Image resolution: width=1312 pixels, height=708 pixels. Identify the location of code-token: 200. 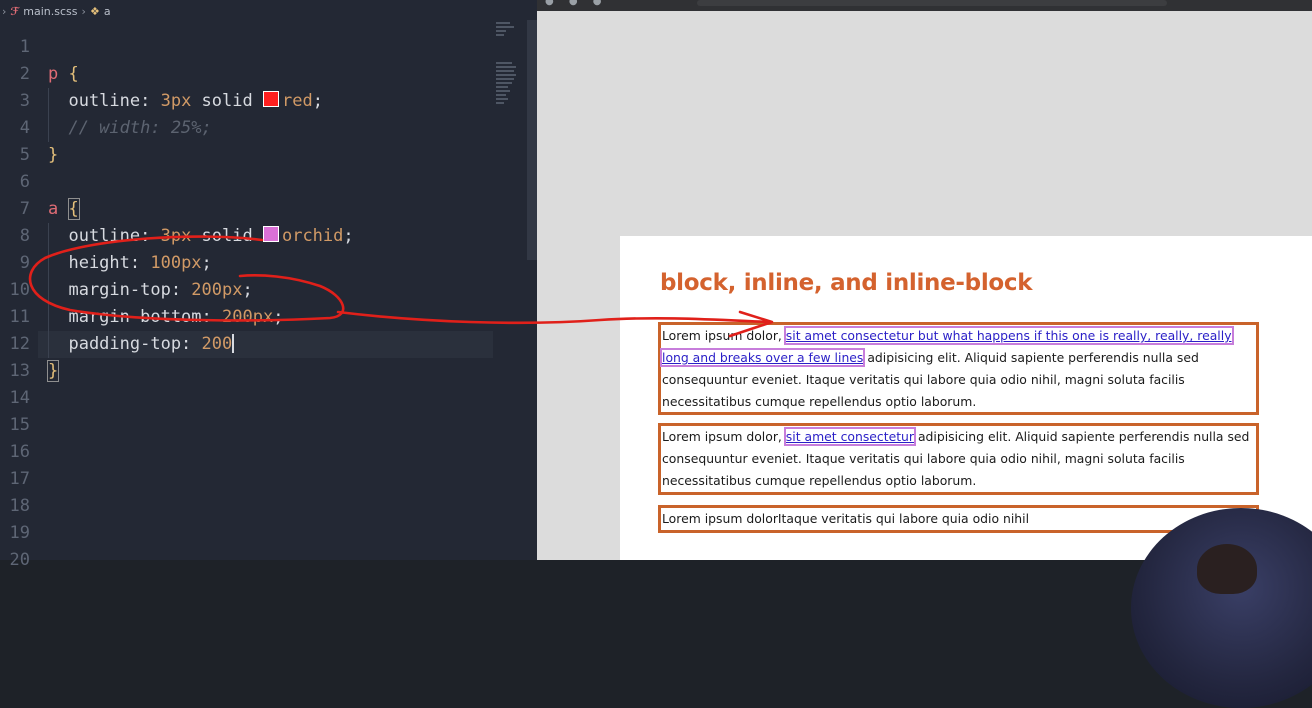
(217, 344).